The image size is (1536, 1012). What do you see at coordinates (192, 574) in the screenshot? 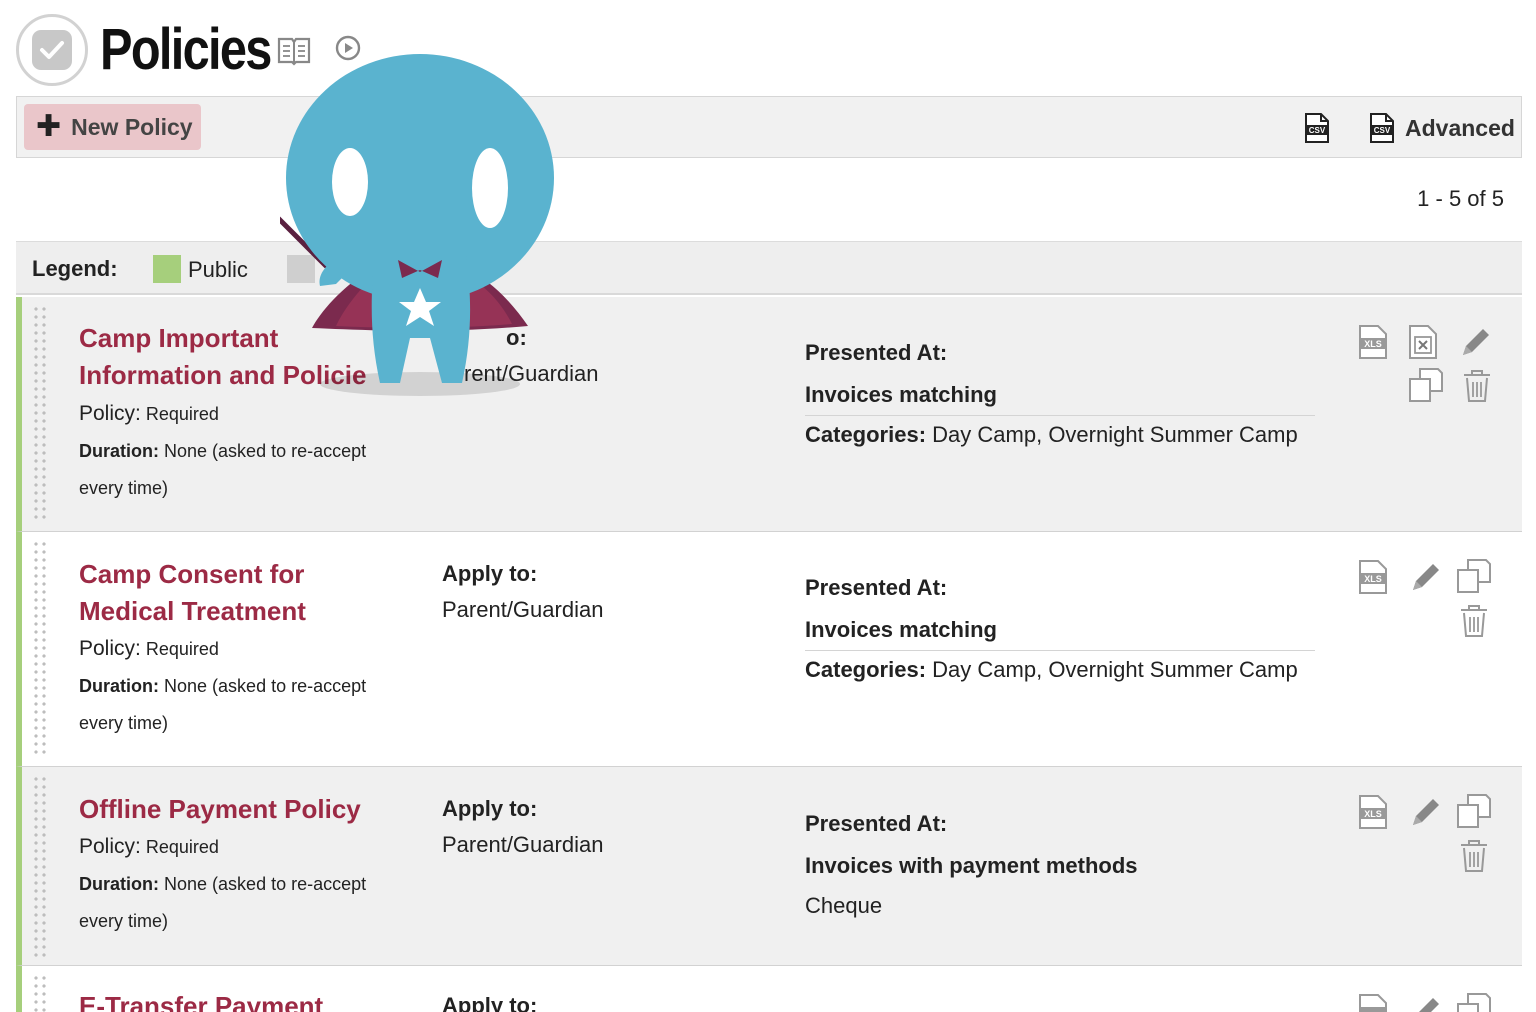
I see `policy-title-line: Camp Consent for` at bounding box center [192, 574].